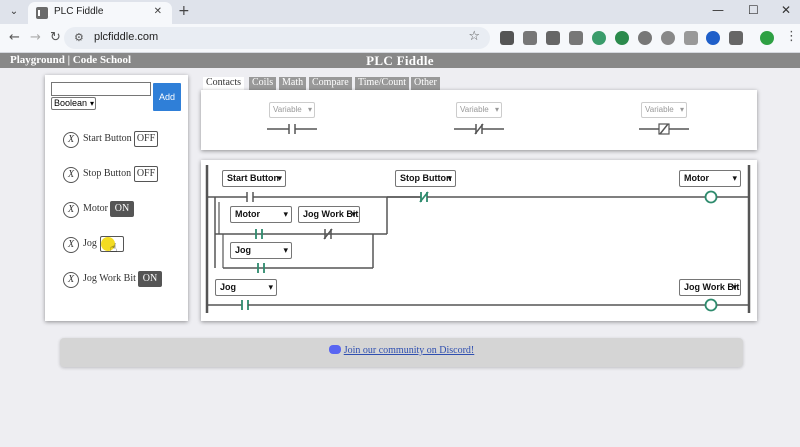  I want to click on no-contact-symbol, so click(292, 129).